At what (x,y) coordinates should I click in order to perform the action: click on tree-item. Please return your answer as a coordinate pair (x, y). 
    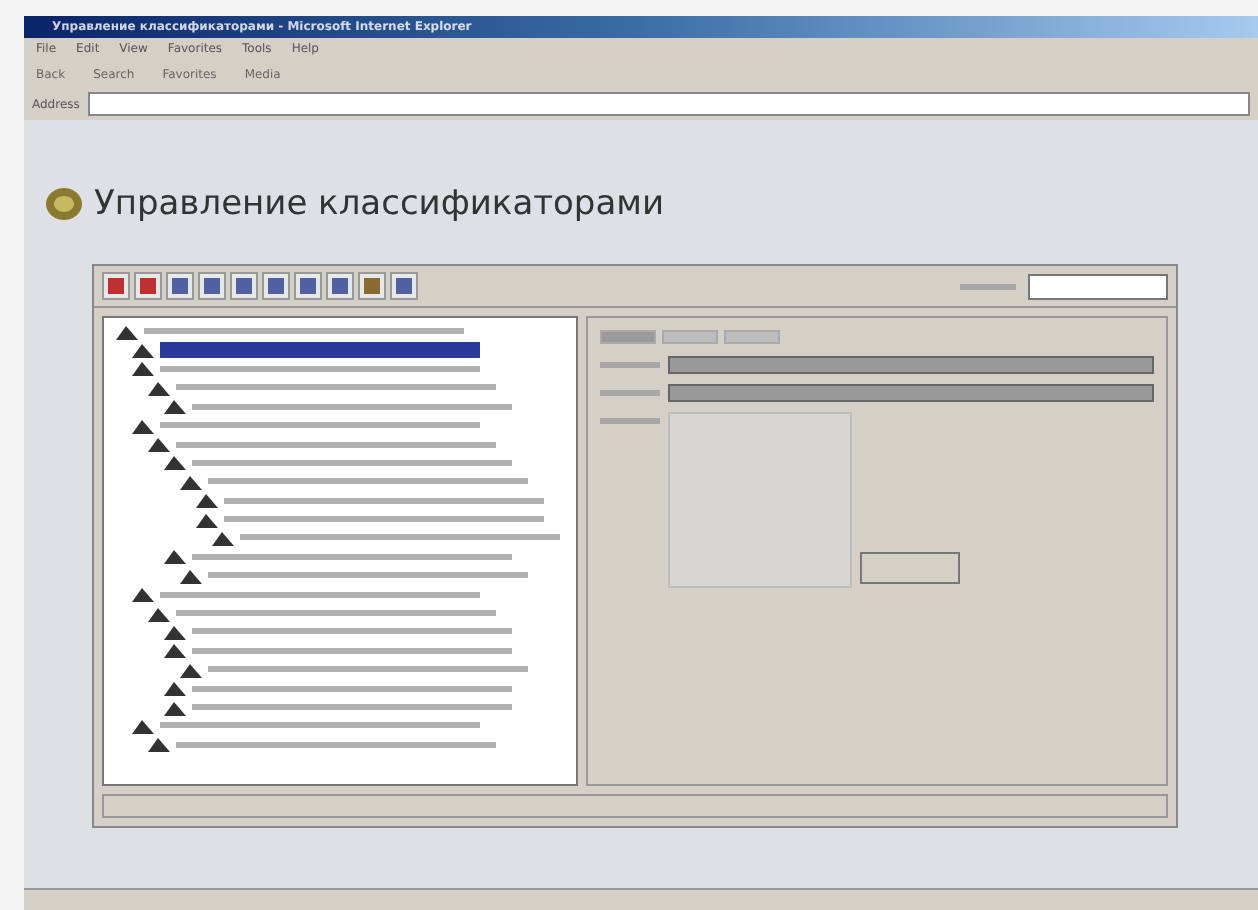
    Looking at the image, I should click on (320, 350).